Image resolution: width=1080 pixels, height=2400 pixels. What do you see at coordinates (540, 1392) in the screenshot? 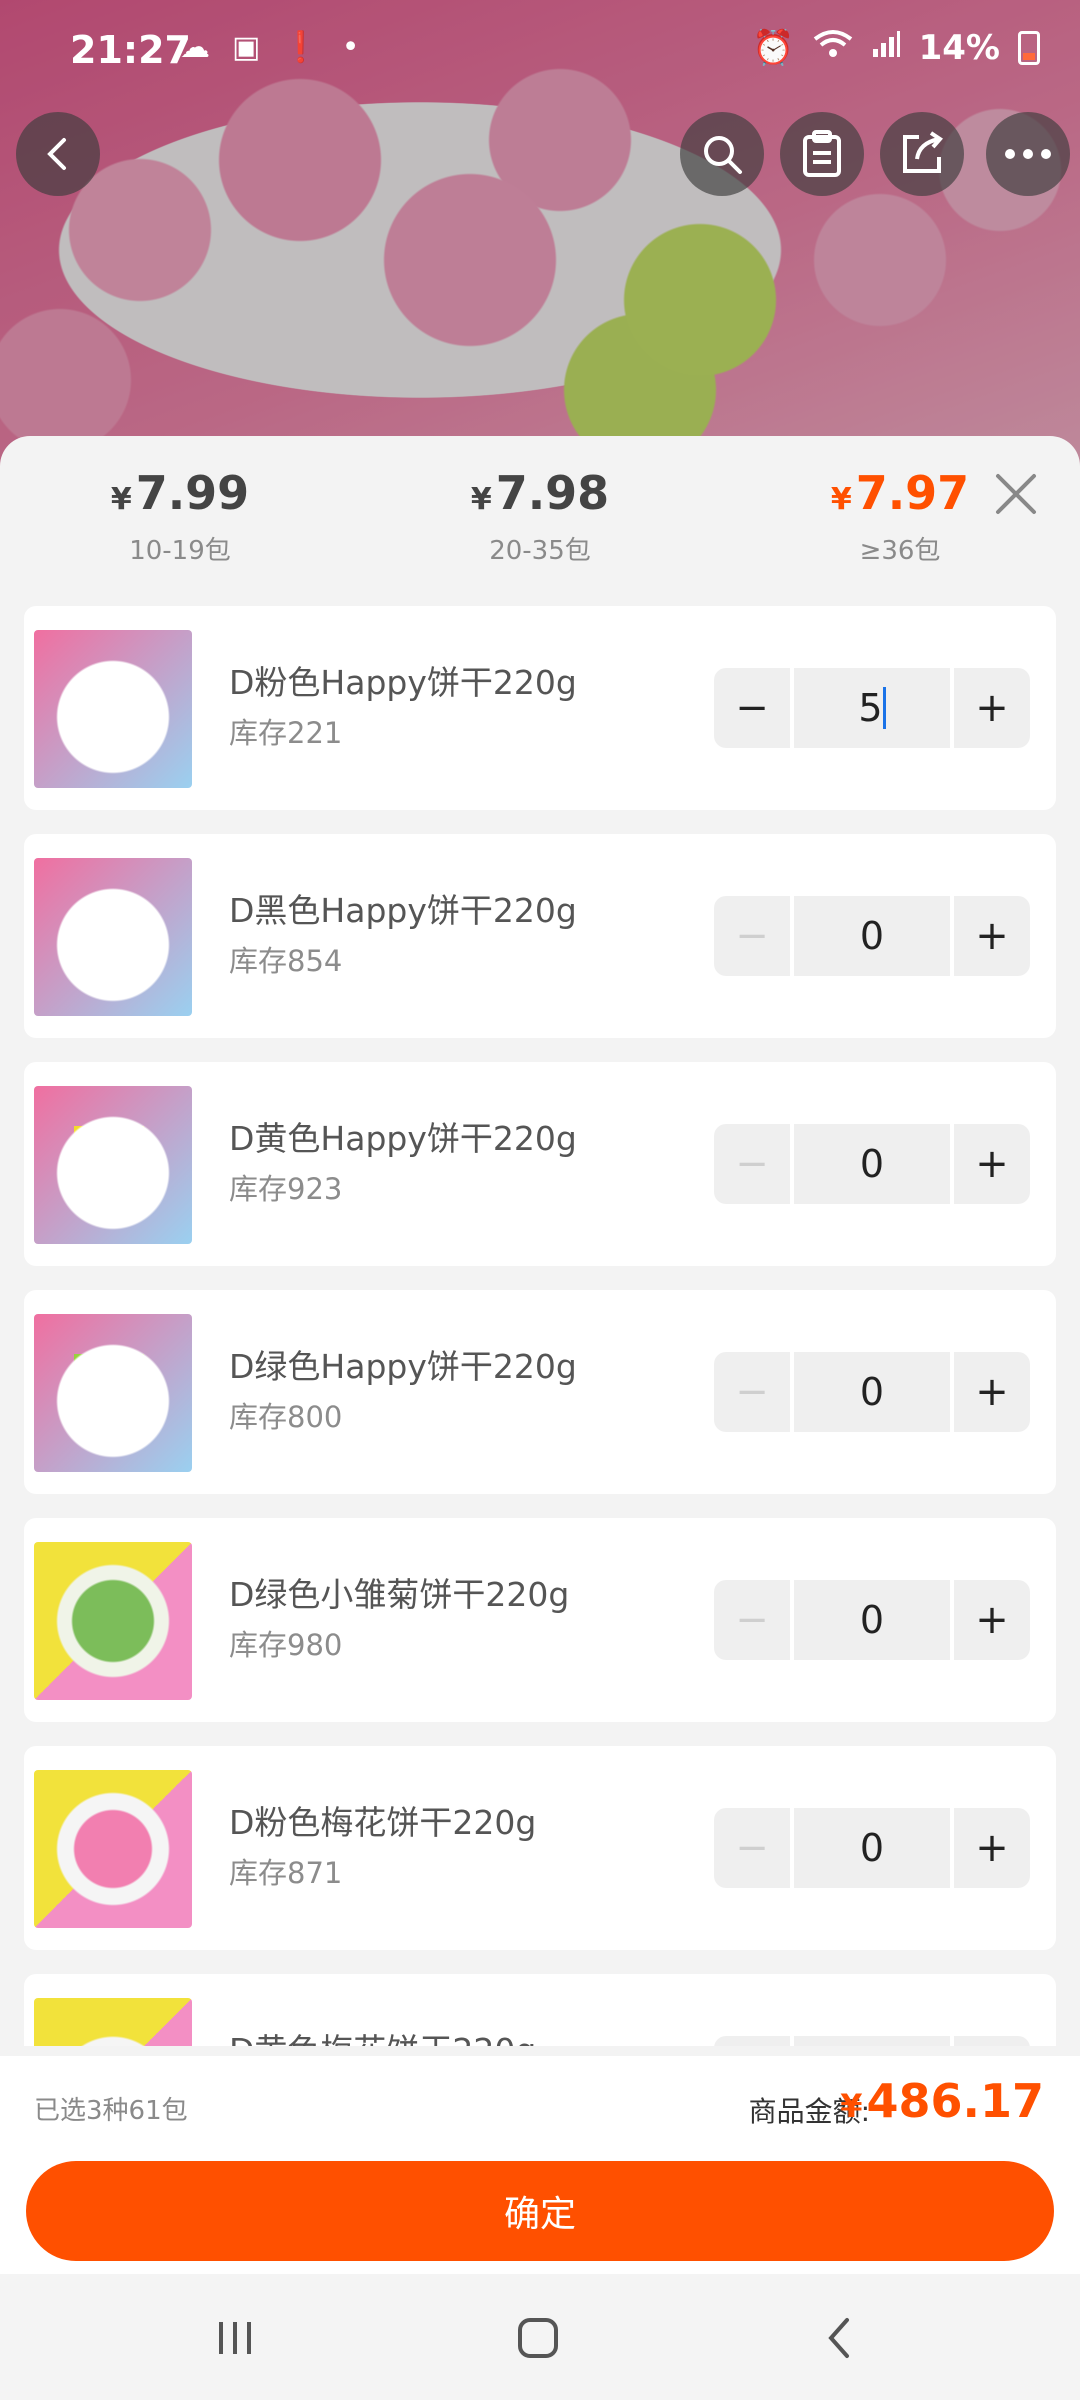
I see `sku-card: D绿色Happy饼干220g 库存800 − 0 +` at bounding box center [540, 1392].